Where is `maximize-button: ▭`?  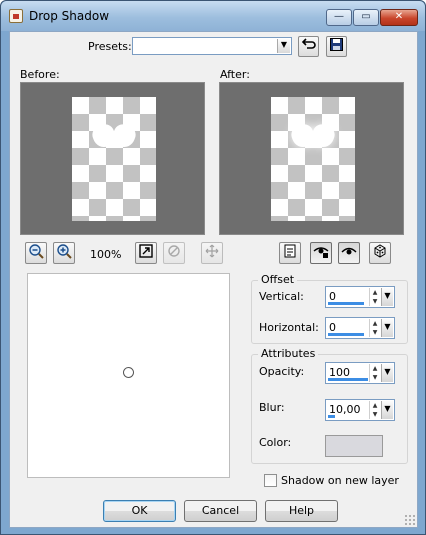 maximize-button: ▭ is located at coordinates (366, 17).